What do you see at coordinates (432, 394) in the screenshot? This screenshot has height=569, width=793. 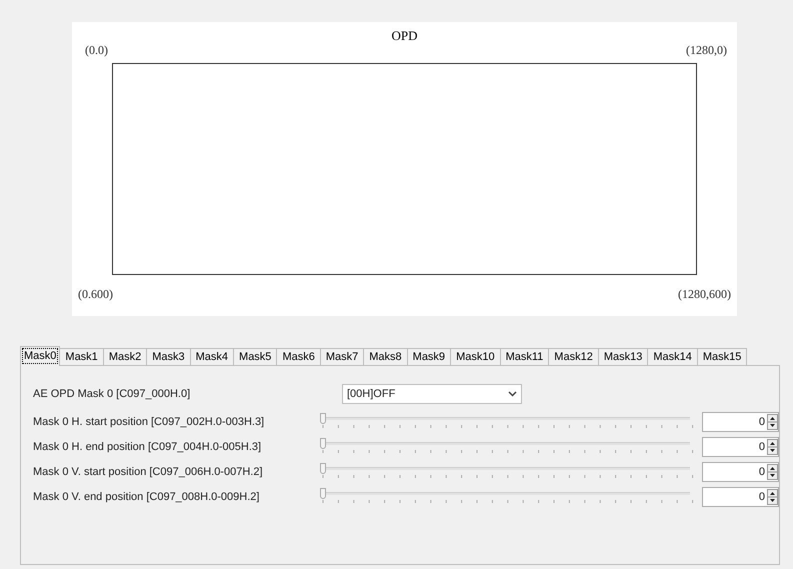 I see `dropdown: [00H]OFF` at bounding box center [432, 394].